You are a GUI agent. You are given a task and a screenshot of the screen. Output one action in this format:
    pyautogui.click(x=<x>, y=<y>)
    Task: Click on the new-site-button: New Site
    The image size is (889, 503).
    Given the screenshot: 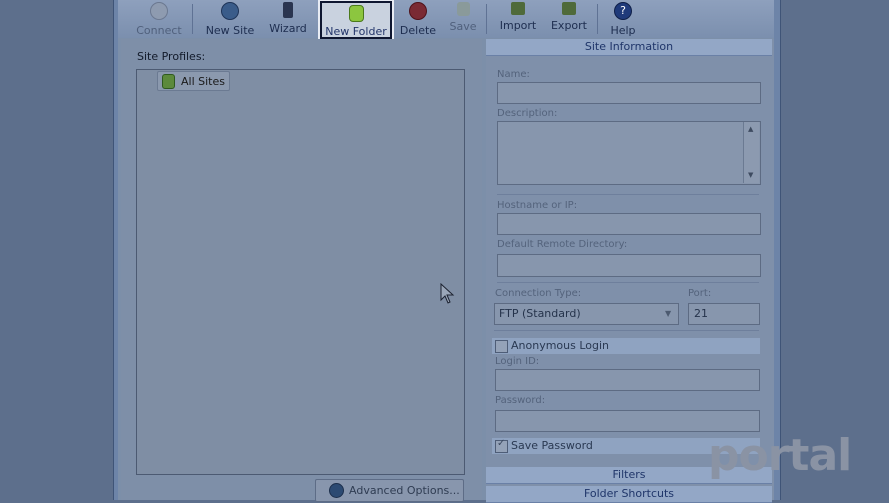 What is the action you would take?
    pyautogui.click(x=230, y=19)
    